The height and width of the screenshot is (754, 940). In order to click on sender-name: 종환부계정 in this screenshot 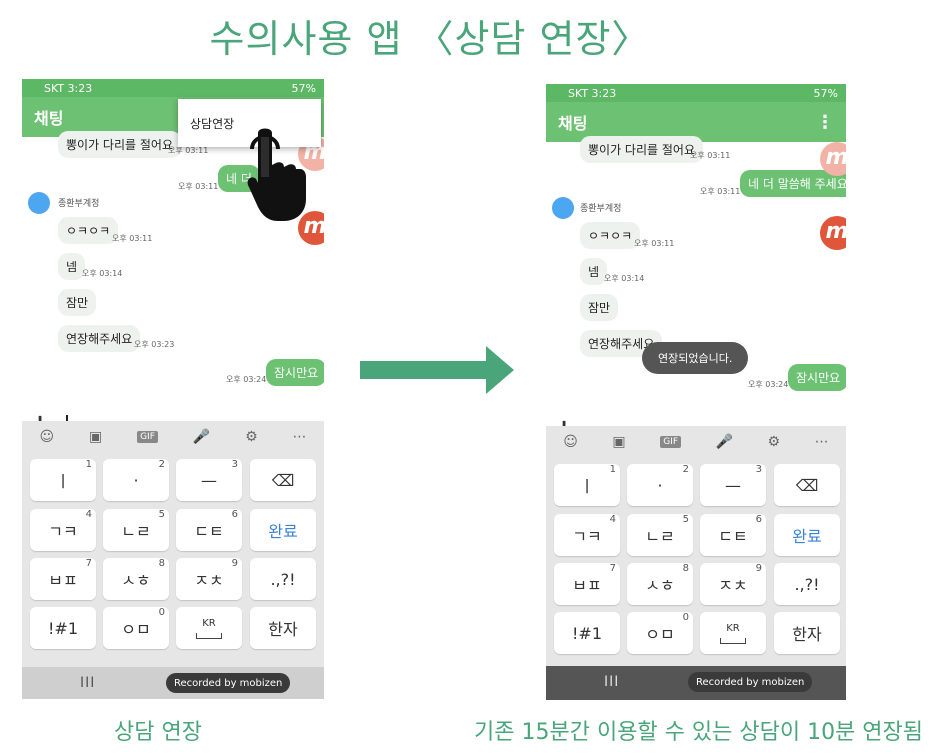, I will do `click(601, 209)`.